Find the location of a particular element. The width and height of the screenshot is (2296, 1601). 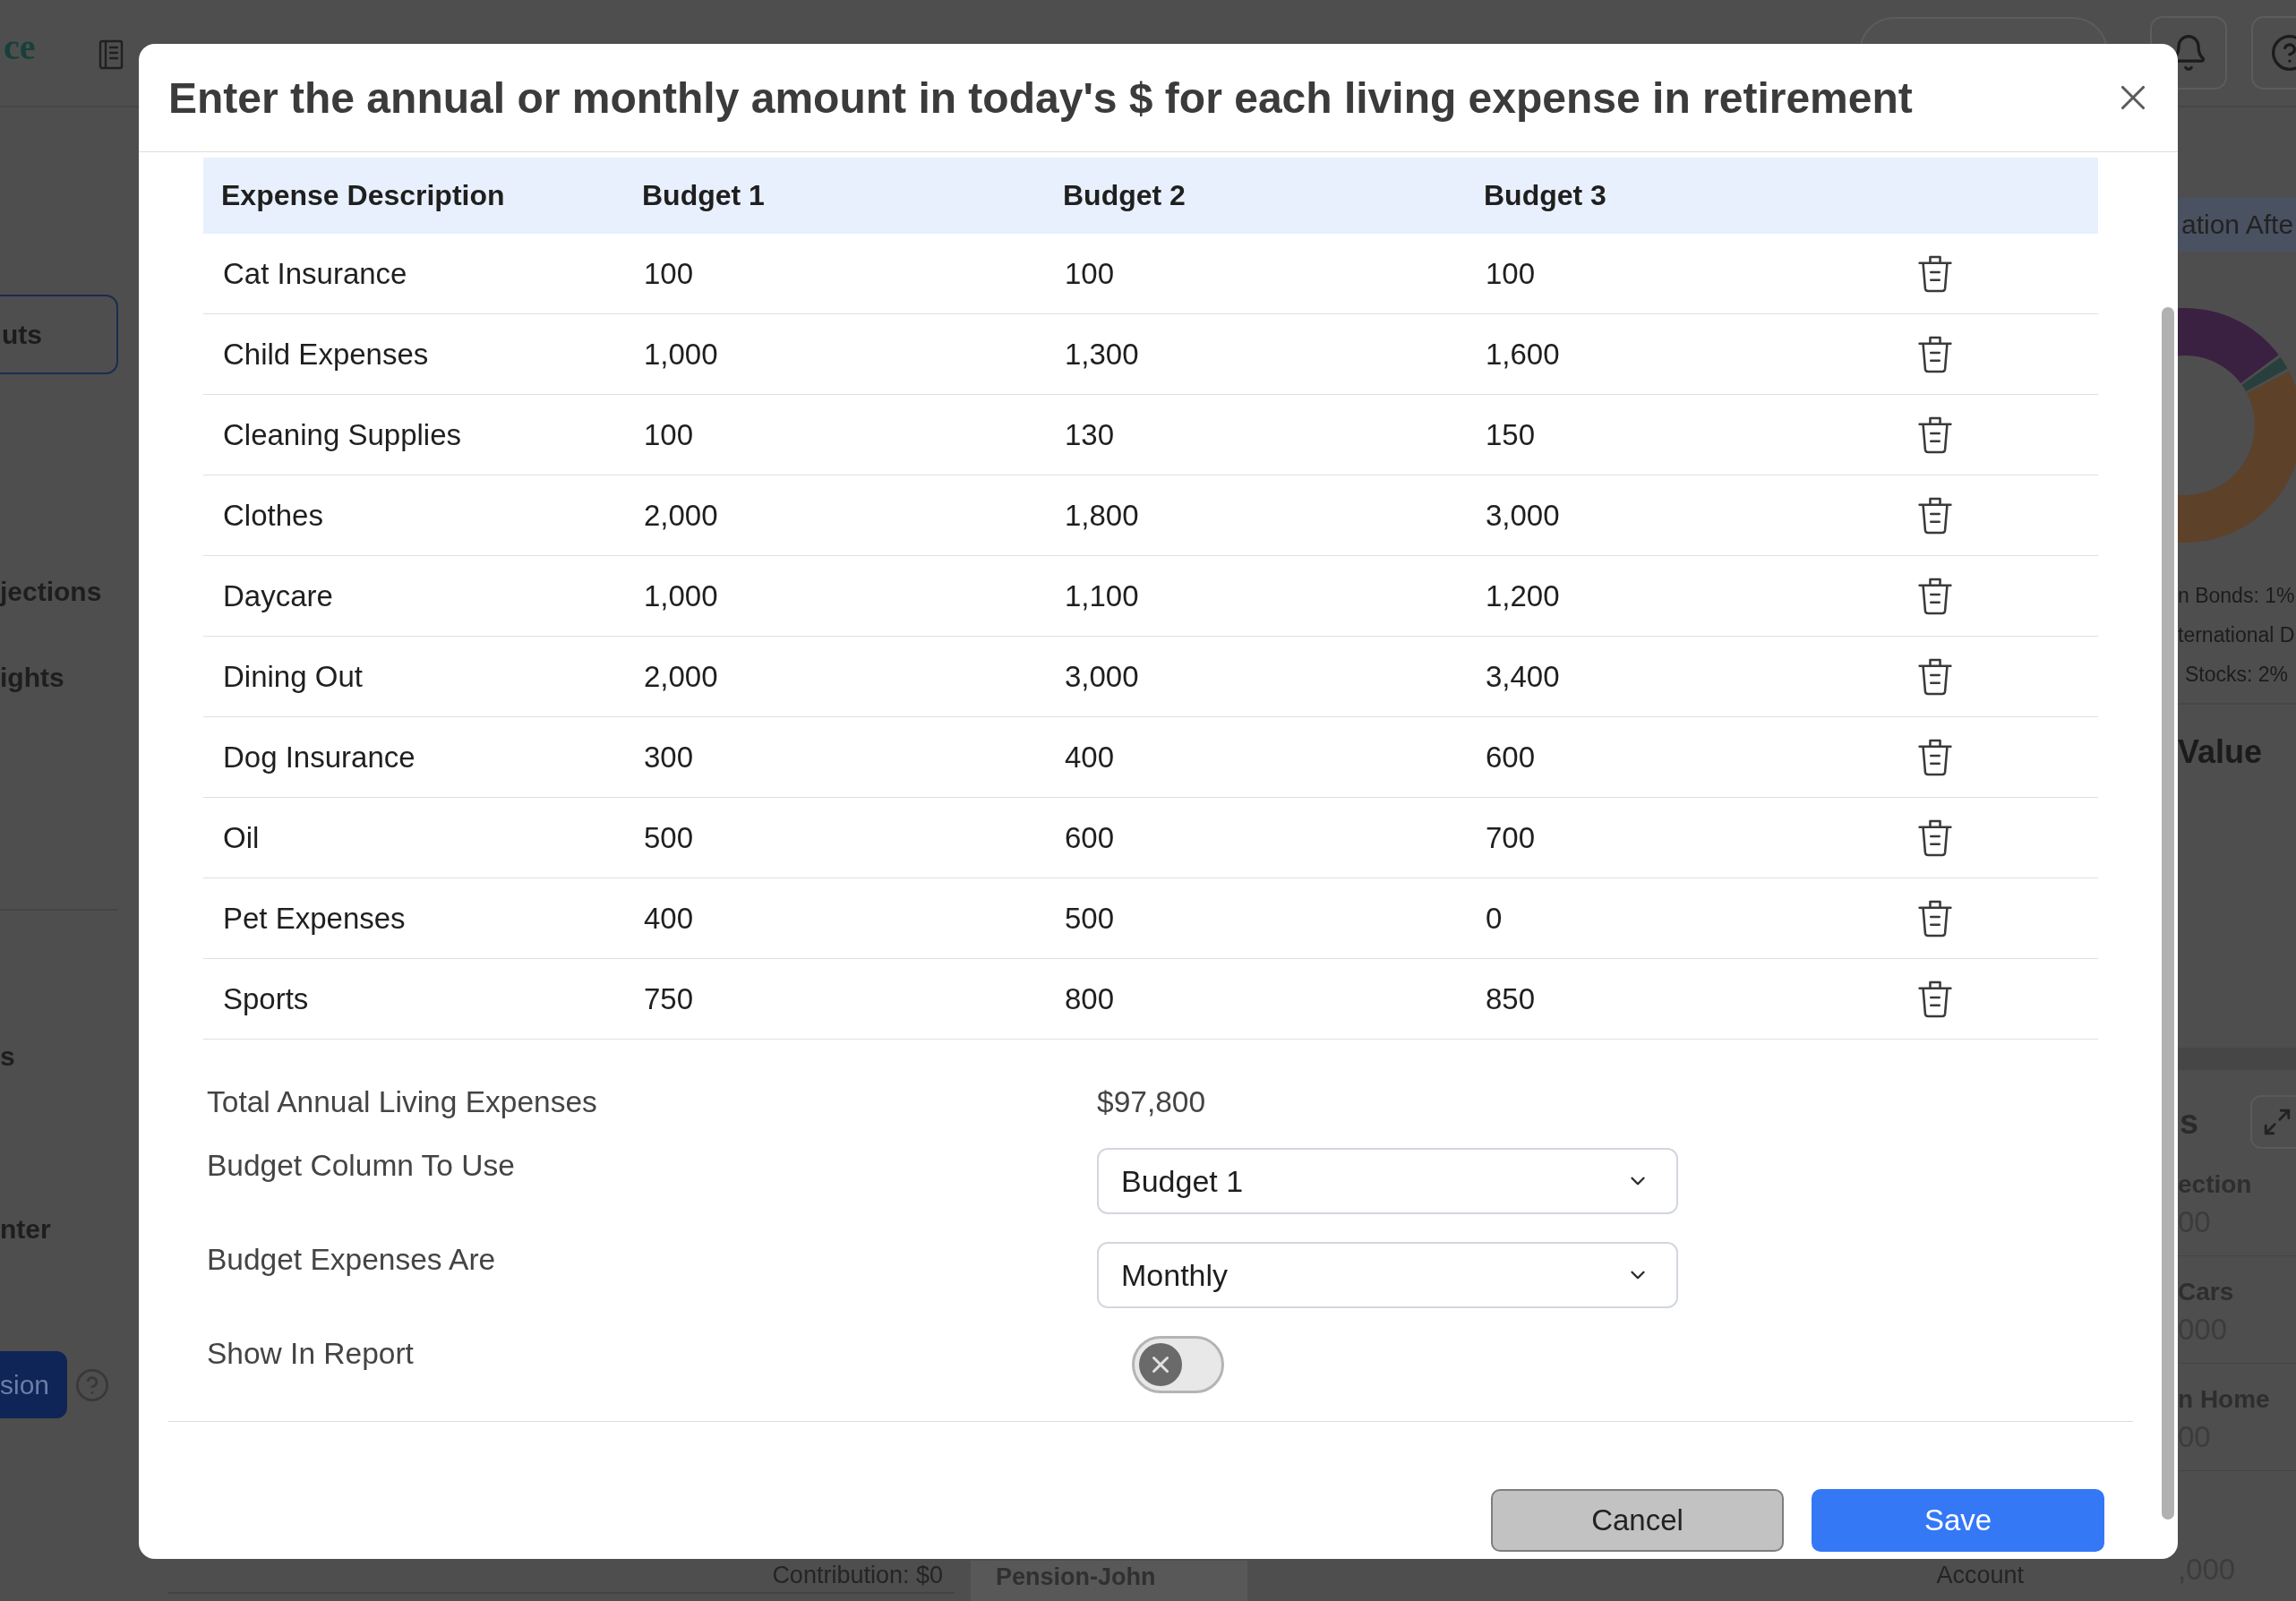

expand-icon is located at coordinates (2277, 1122).